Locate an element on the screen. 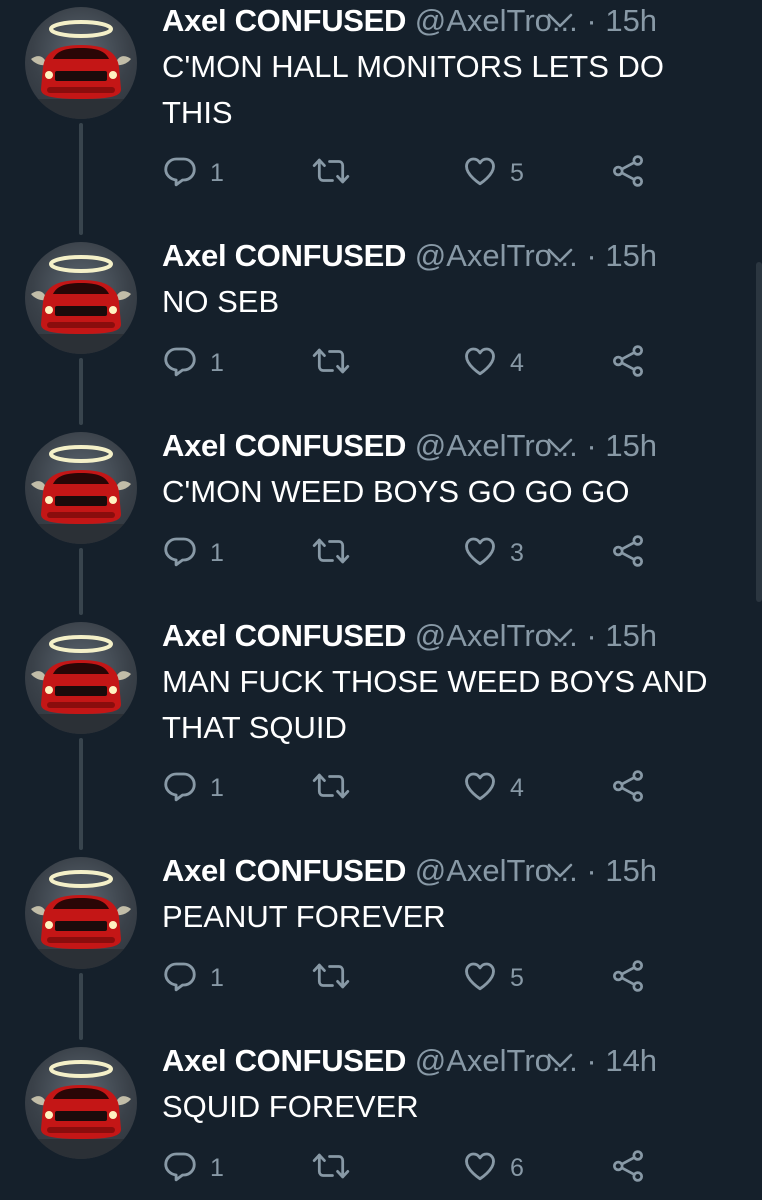 The width and height of the screenshot is (762, 1200). like-button: 3 is located at coordinates (493, 553).